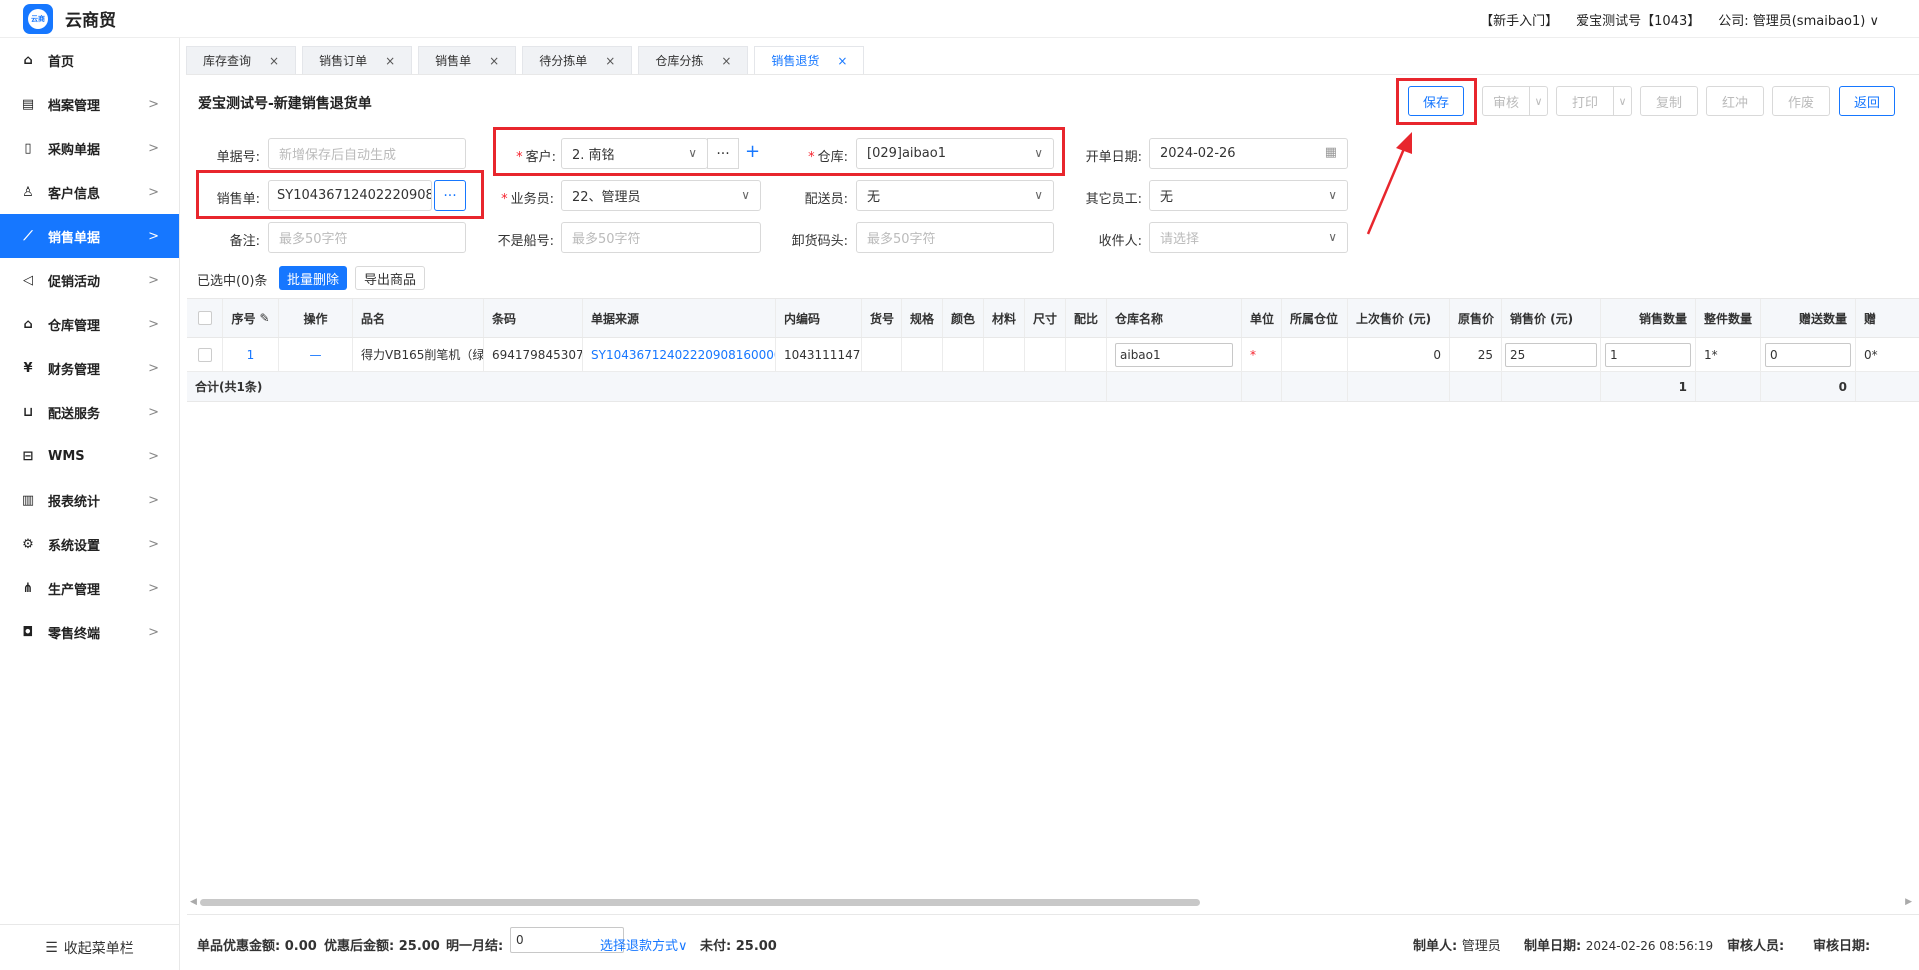  I want to click on row-warehouse-input: aibao1, so click(1174, 354).